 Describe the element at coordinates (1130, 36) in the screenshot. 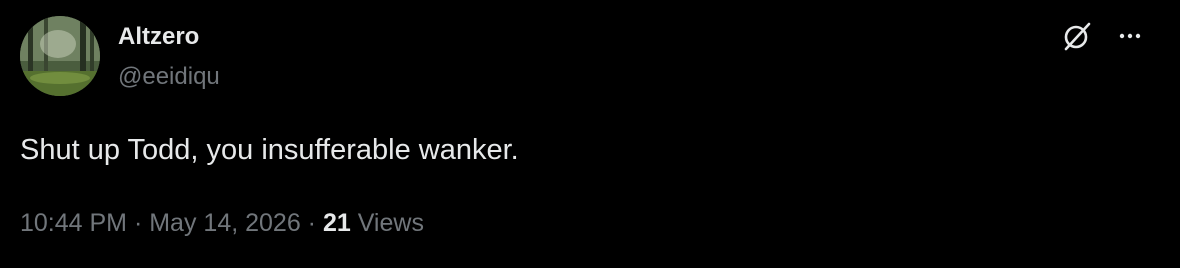

I see `more-options-icon` at that location.